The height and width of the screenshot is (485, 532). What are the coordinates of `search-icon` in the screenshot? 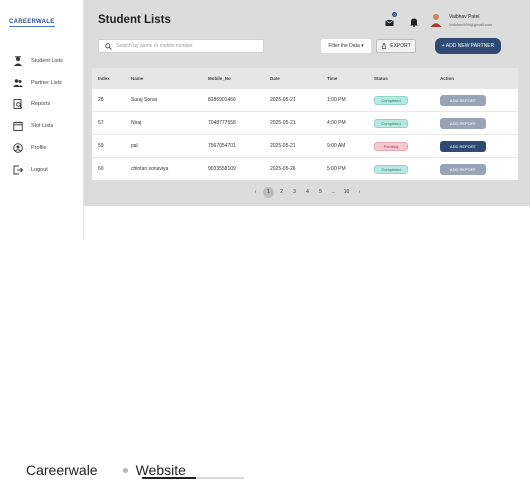 It's located at (108, 46).